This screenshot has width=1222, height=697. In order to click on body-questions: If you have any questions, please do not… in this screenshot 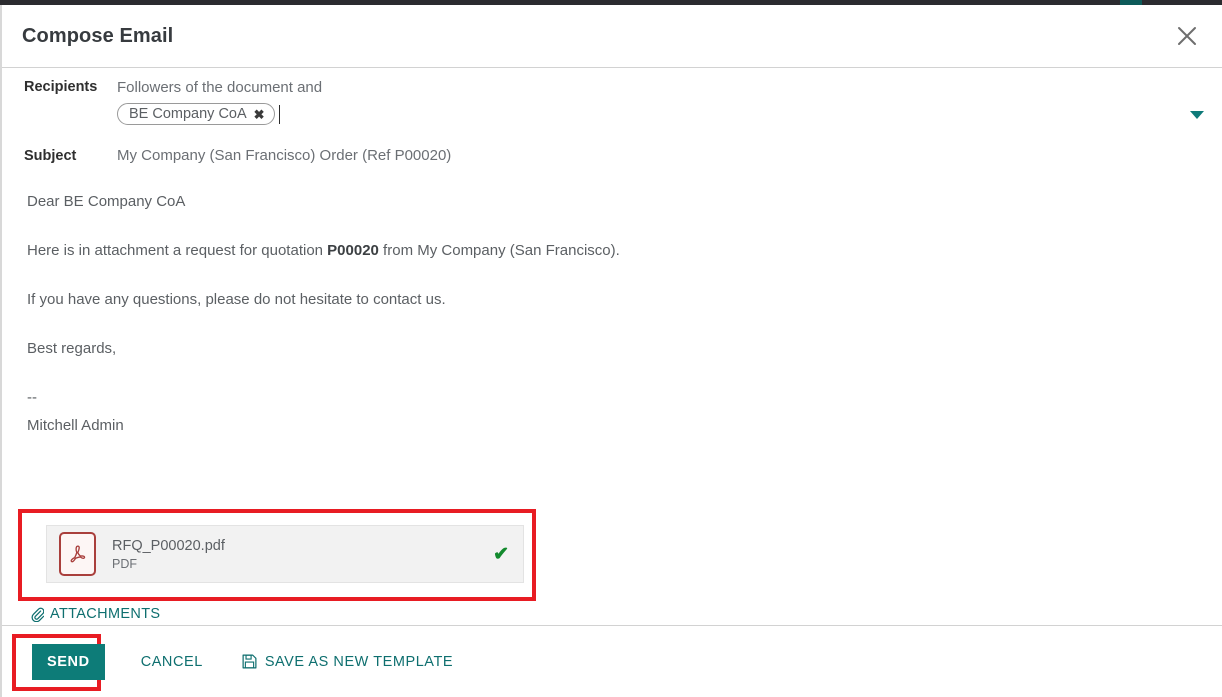, I will do `click(236, 299)`.